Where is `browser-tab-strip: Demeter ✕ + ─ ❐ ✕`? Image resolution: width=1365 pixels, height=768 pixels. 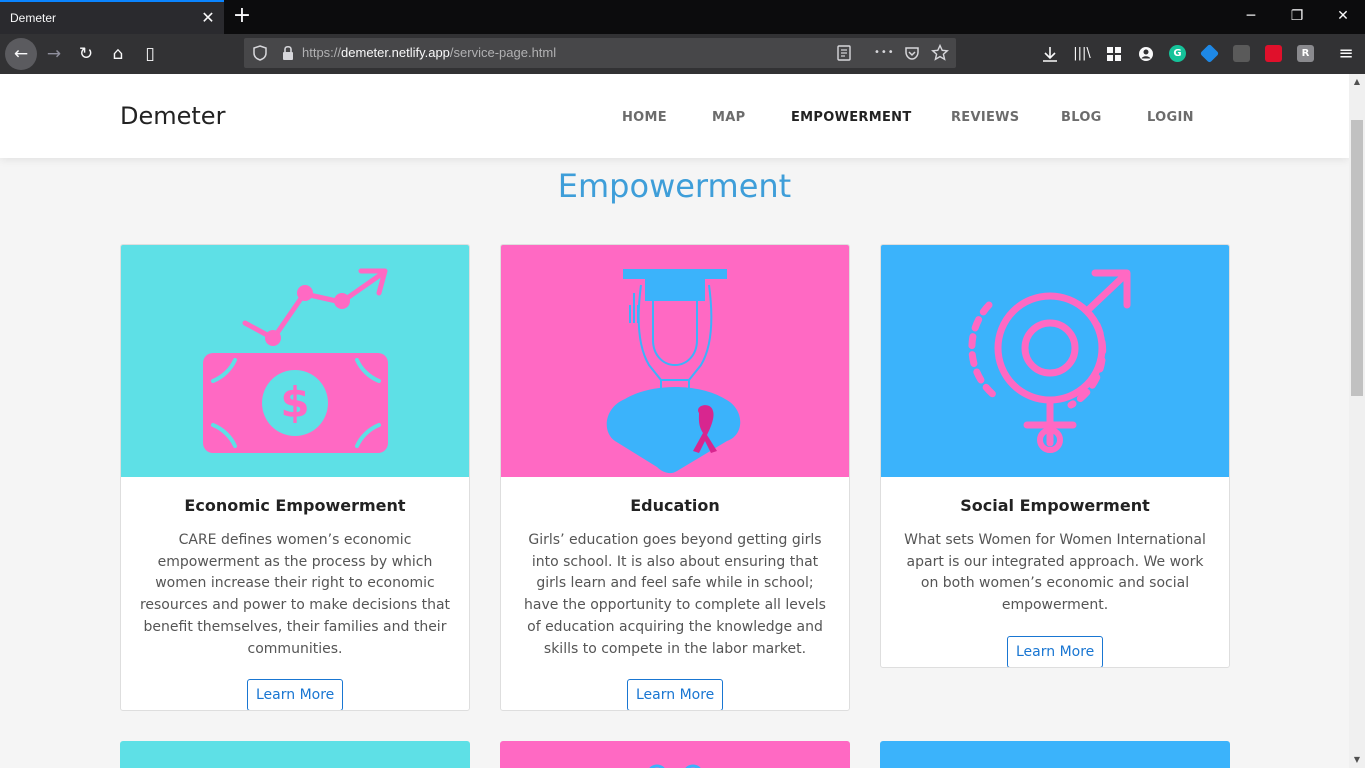 browser-tab-strip: Demeter ✕ + ─ ❐ ✕ is located at coordinates (682, 17).